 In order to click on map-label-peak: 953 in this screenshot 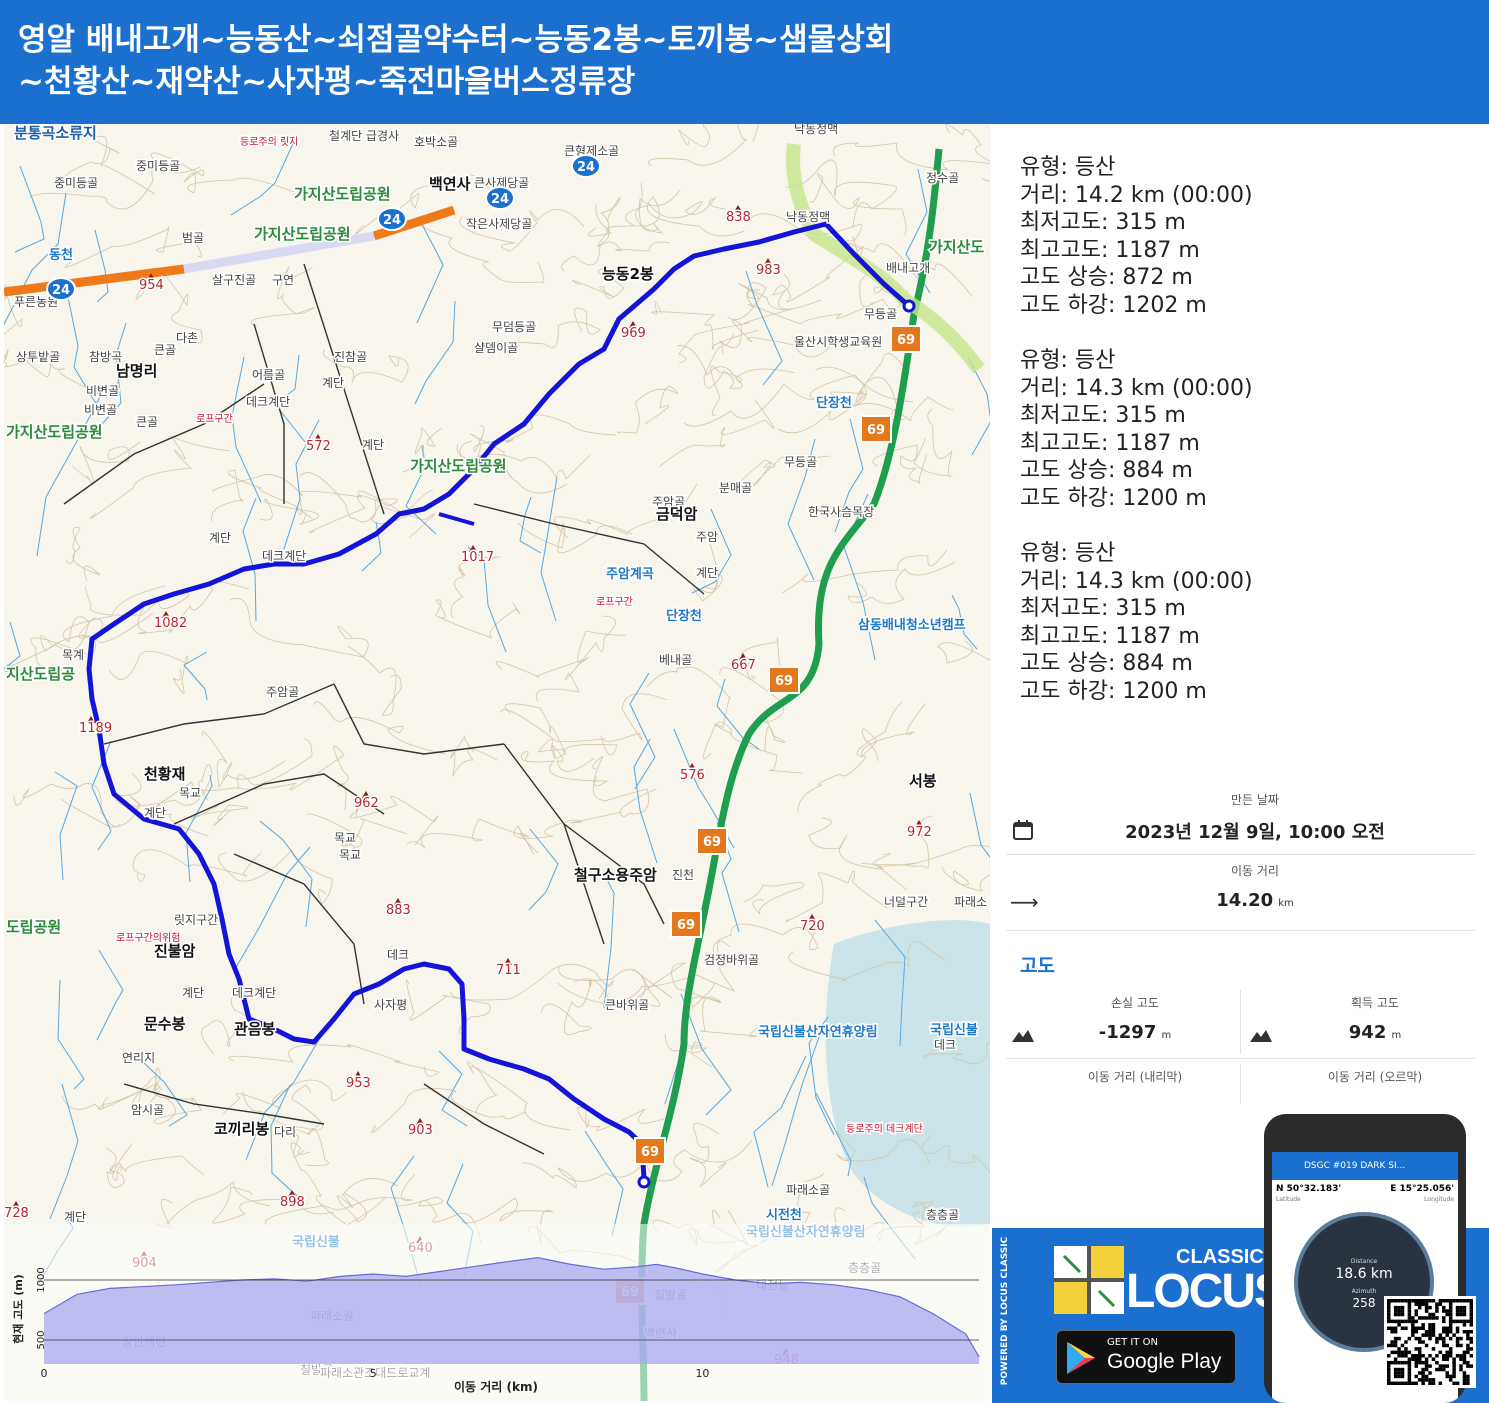, I will do `click(358, 1083)`.